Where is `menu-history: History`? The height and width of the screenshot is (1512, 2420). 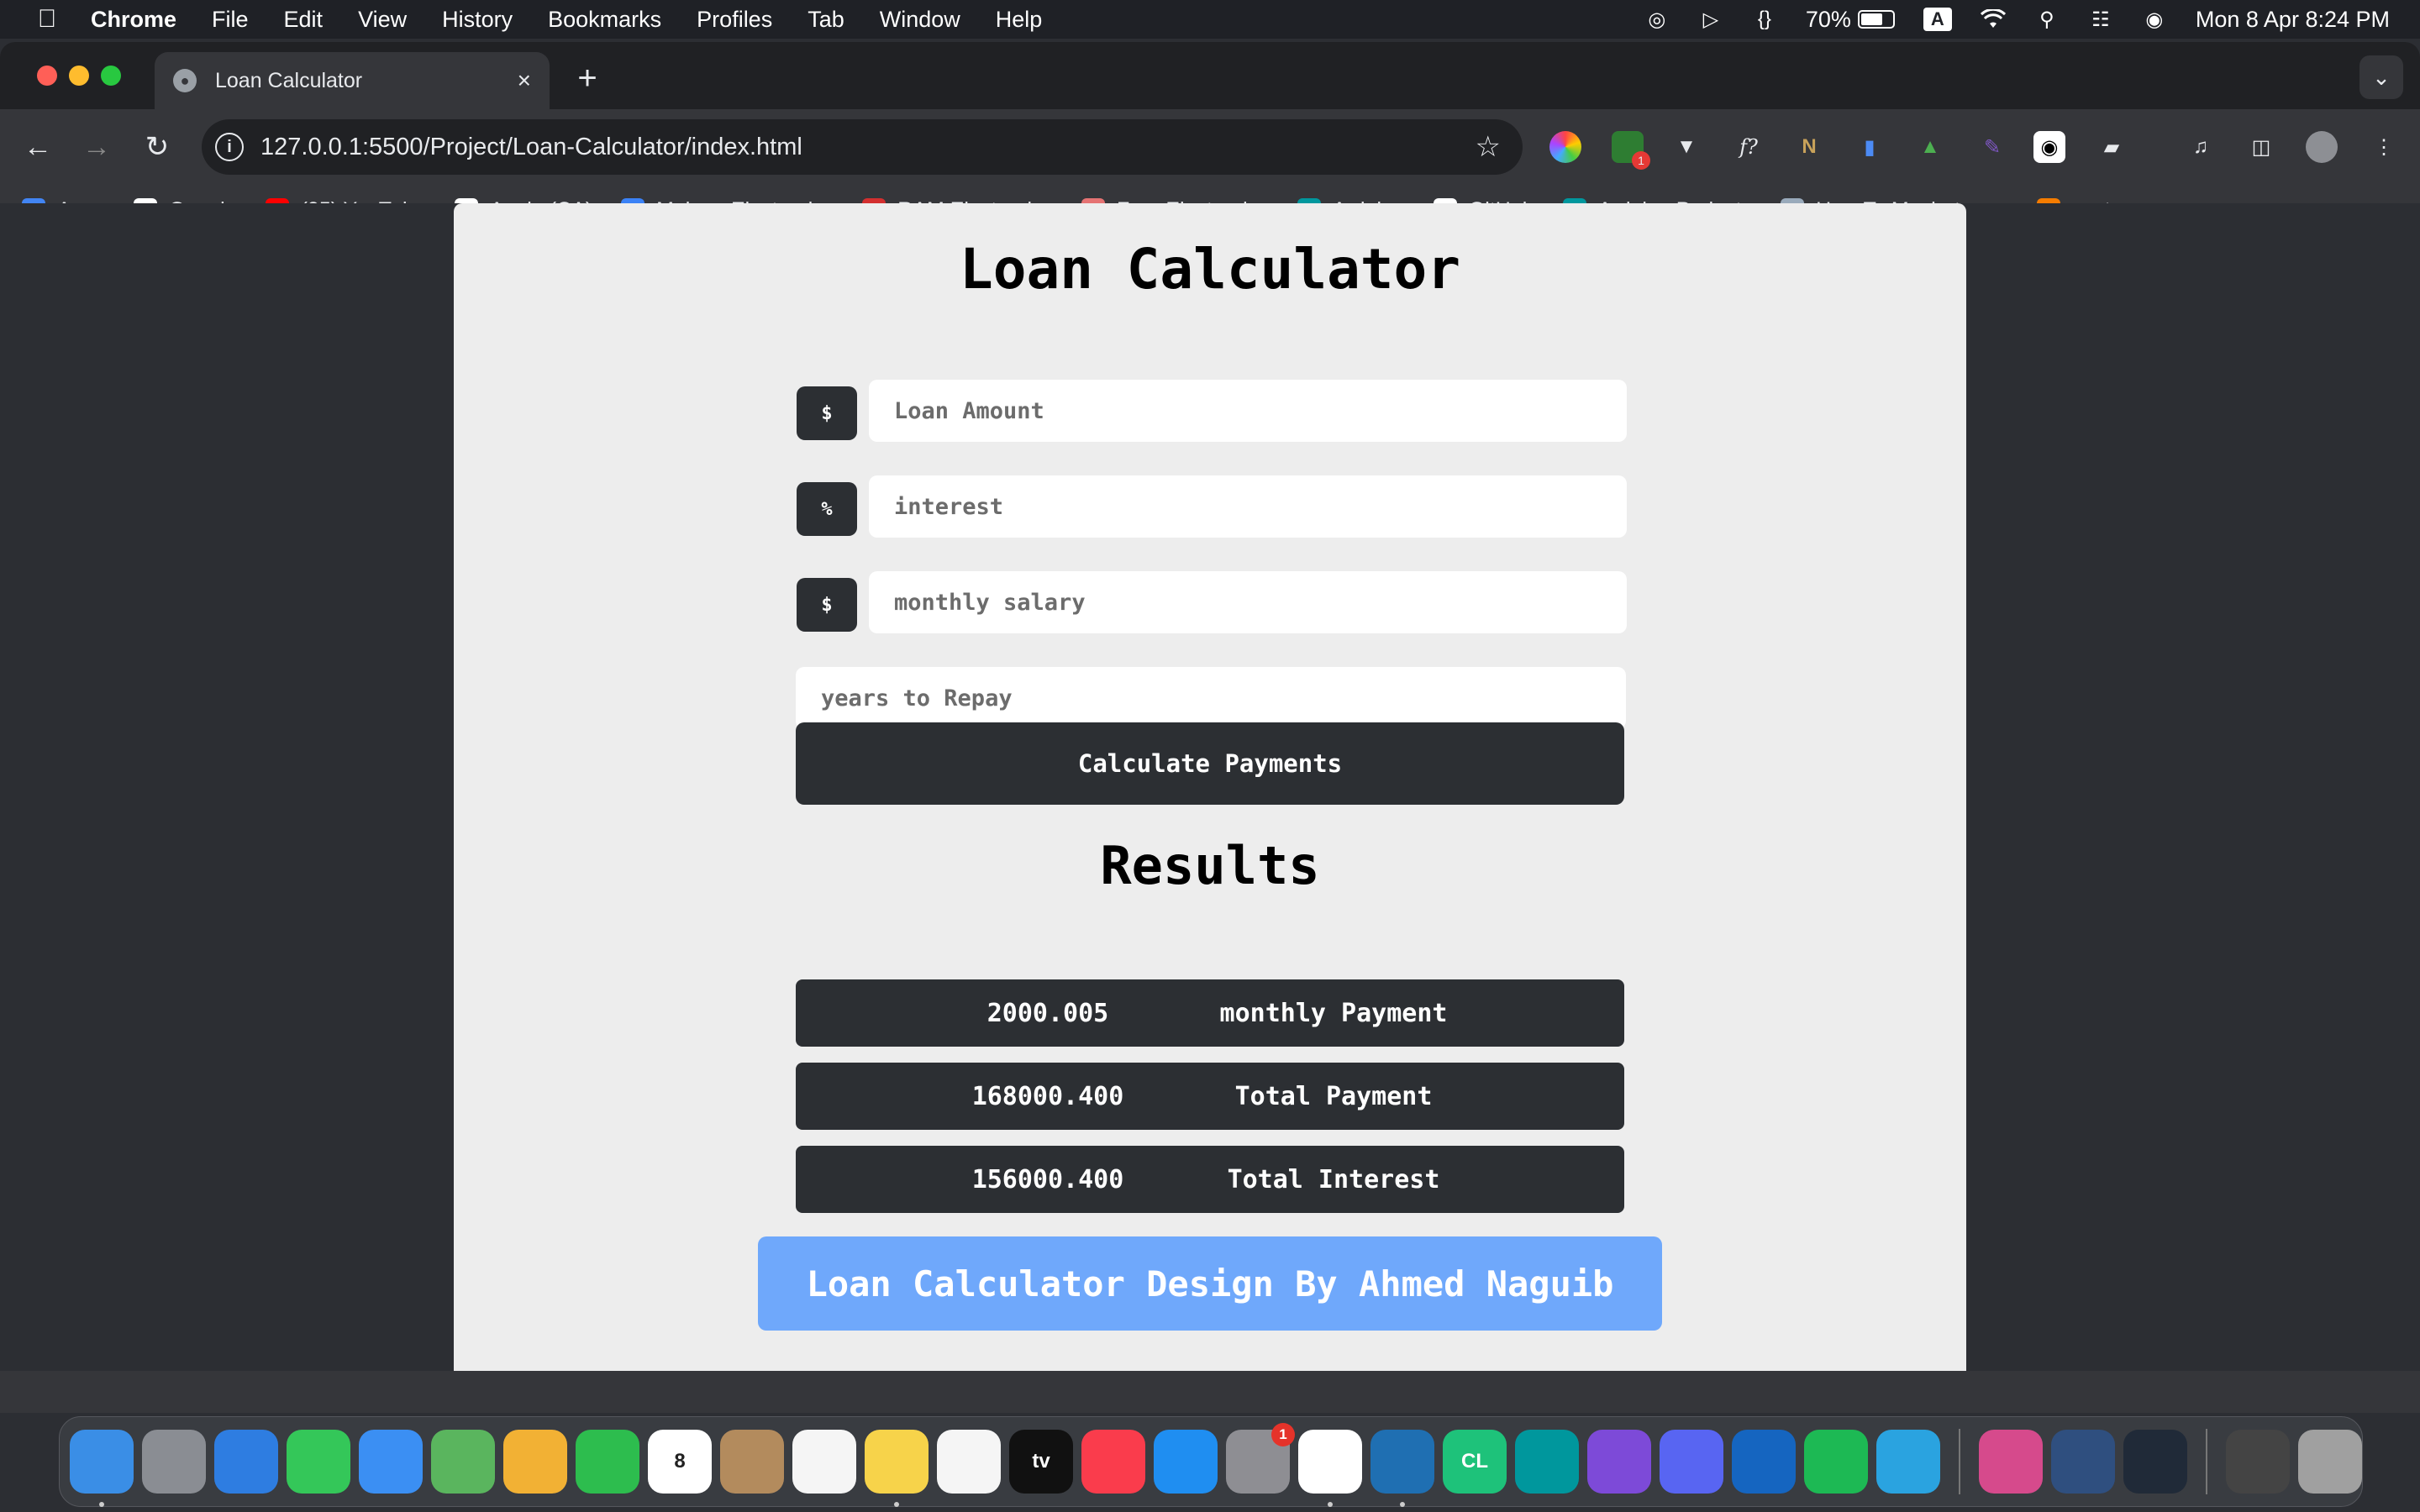 menu-history: History is located at coordinates (478, 20).